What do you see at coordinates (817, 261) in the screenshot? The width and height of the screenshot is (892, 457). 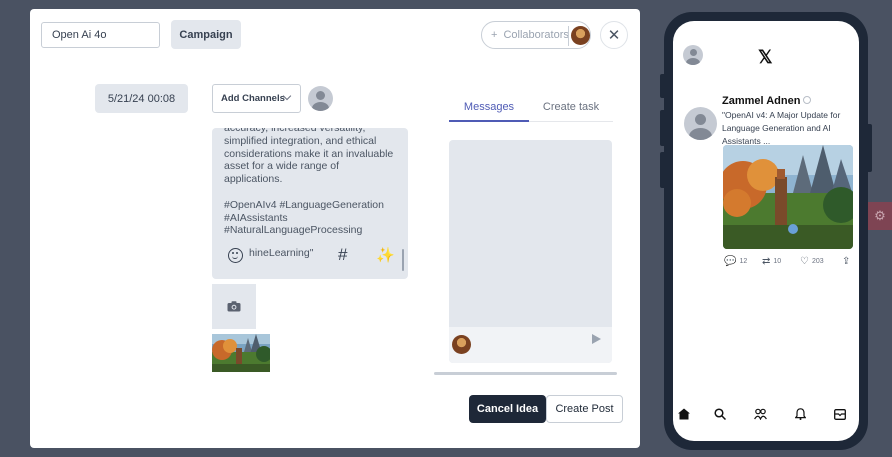 I see `like-count: 203` at bounding box center [817, 261].